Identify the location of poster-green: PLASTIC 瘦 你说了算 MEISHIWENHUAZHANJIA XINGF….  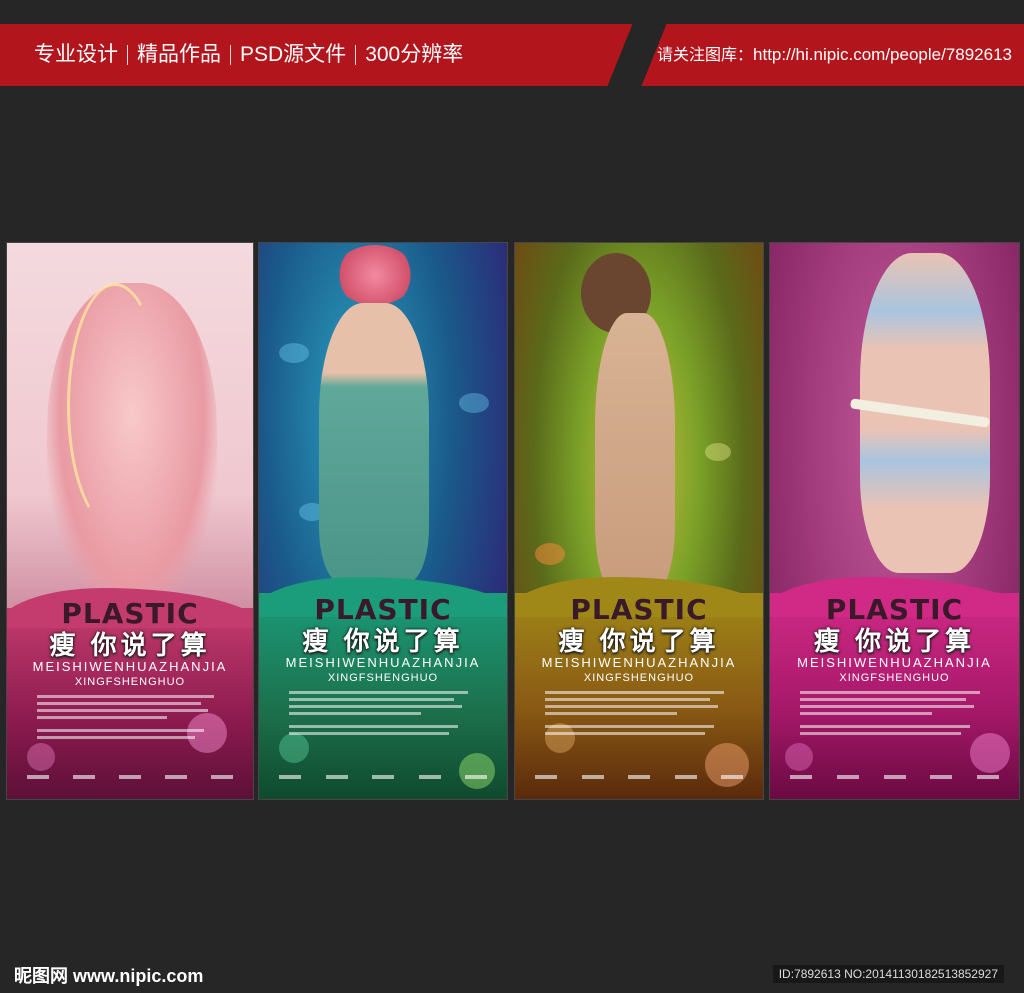
(639, 521).